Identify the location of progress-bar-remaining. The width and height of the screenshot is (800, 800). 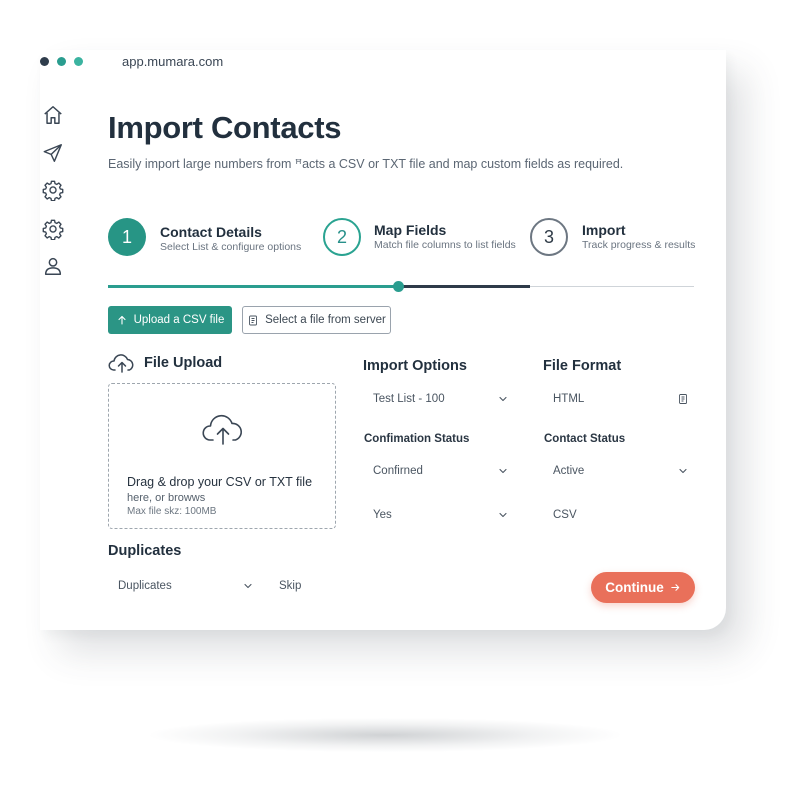
(612, 286).